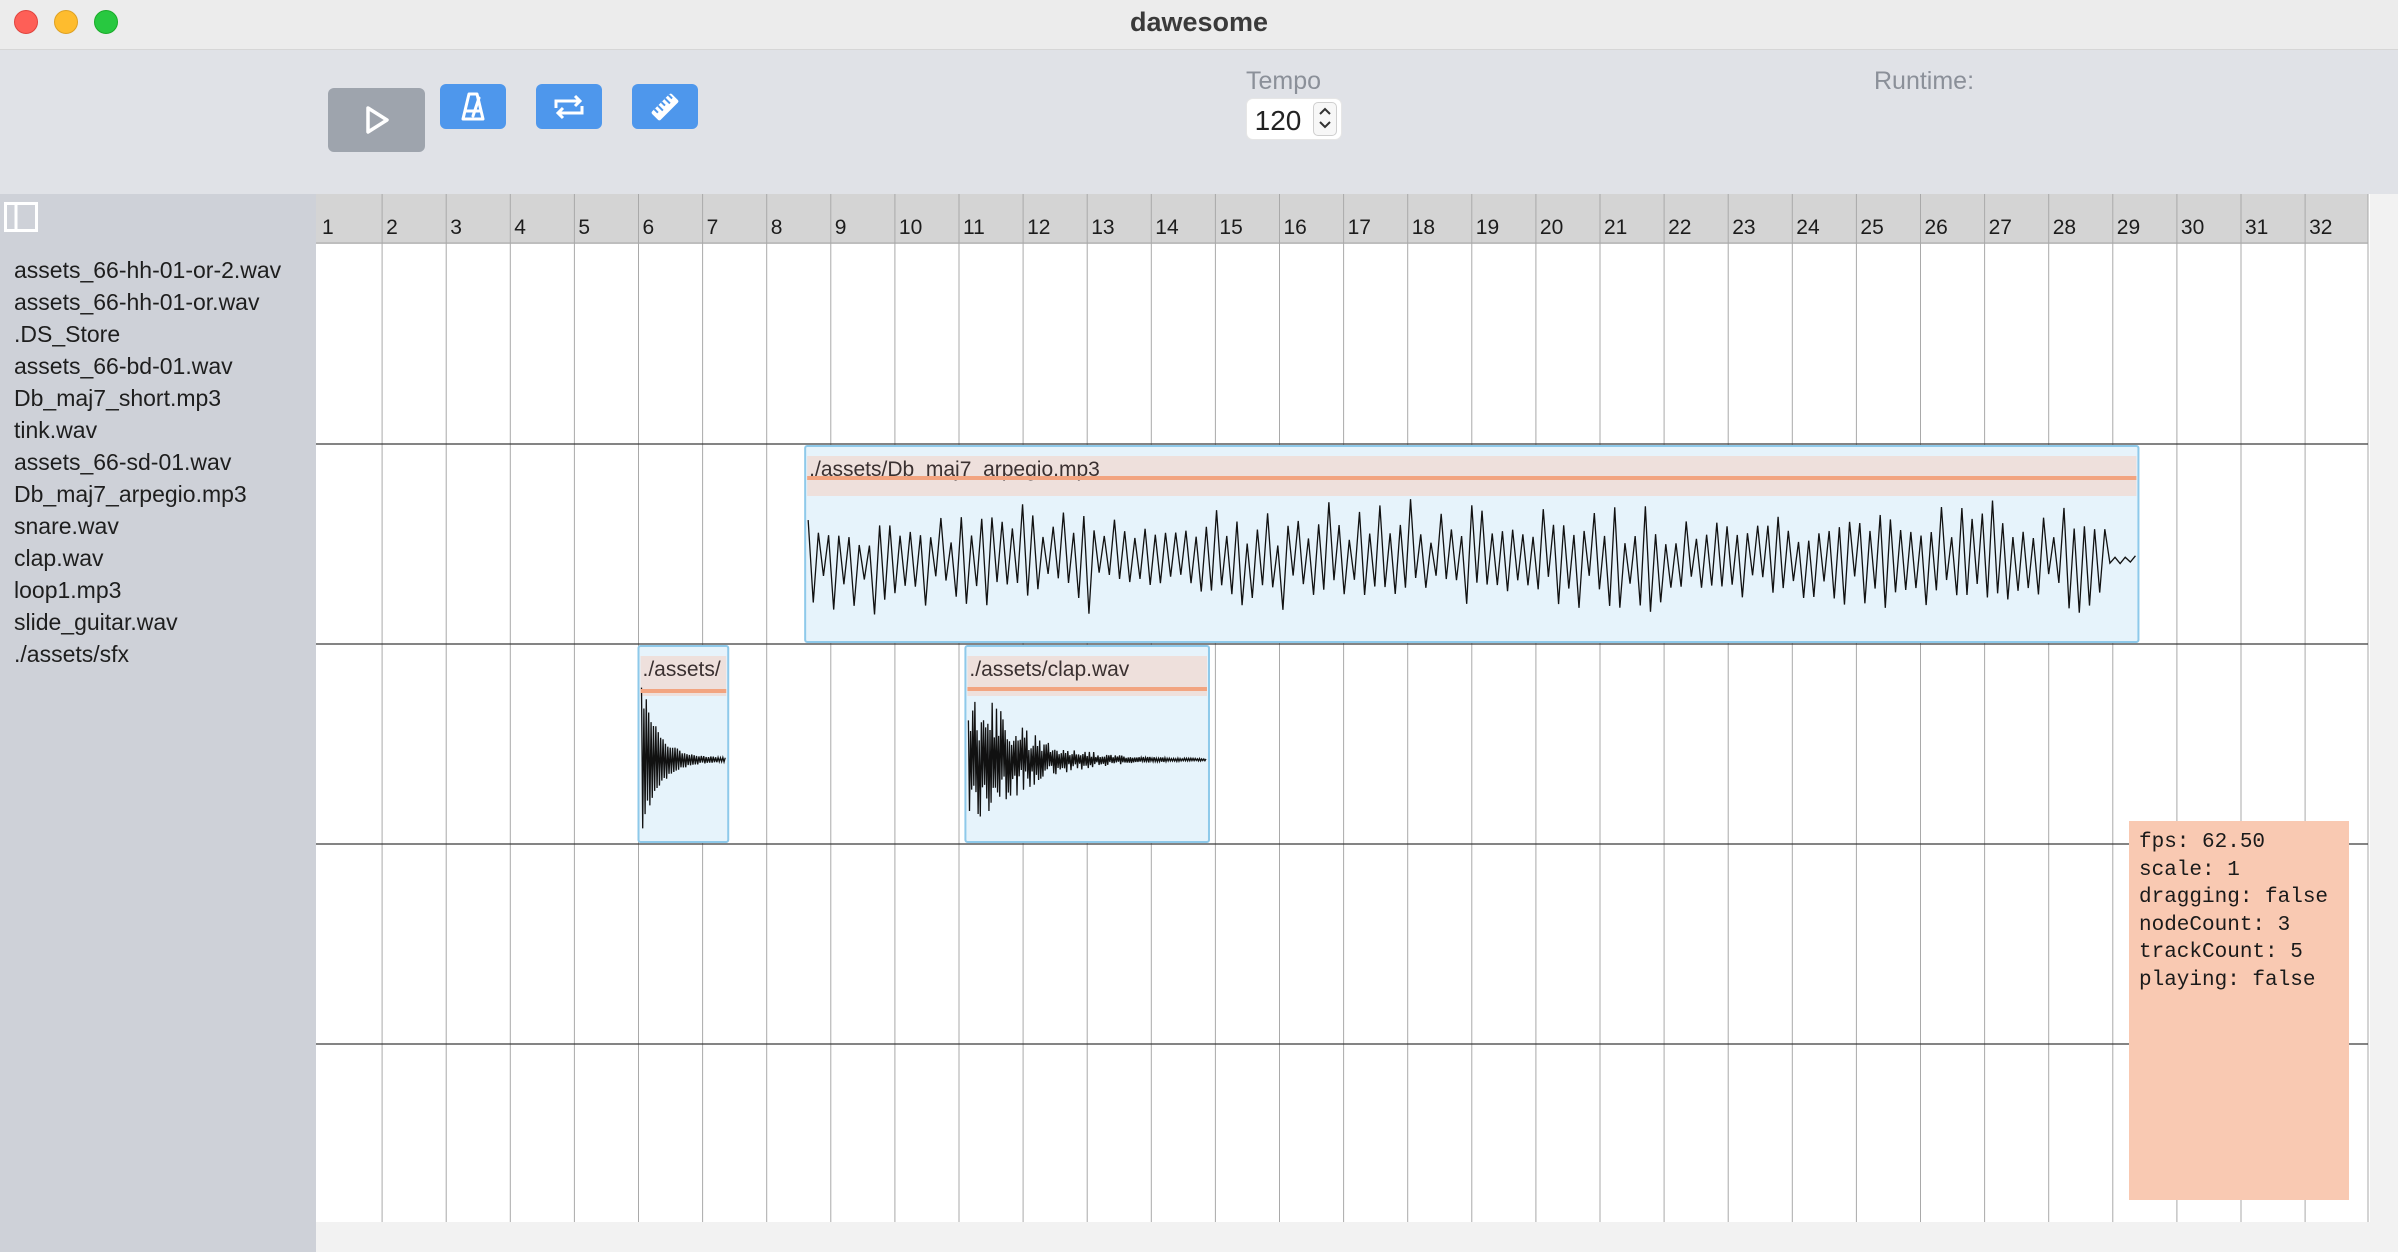  Describe the element at coordinates (147, 558) in the screenshot. I see `file-item: clap.wav` at that location.